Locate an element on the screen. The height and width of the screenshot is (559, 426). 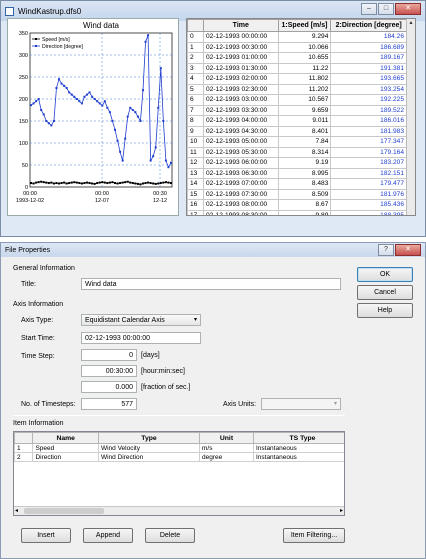
row-index: 2 is located at coordinates (195, 58).